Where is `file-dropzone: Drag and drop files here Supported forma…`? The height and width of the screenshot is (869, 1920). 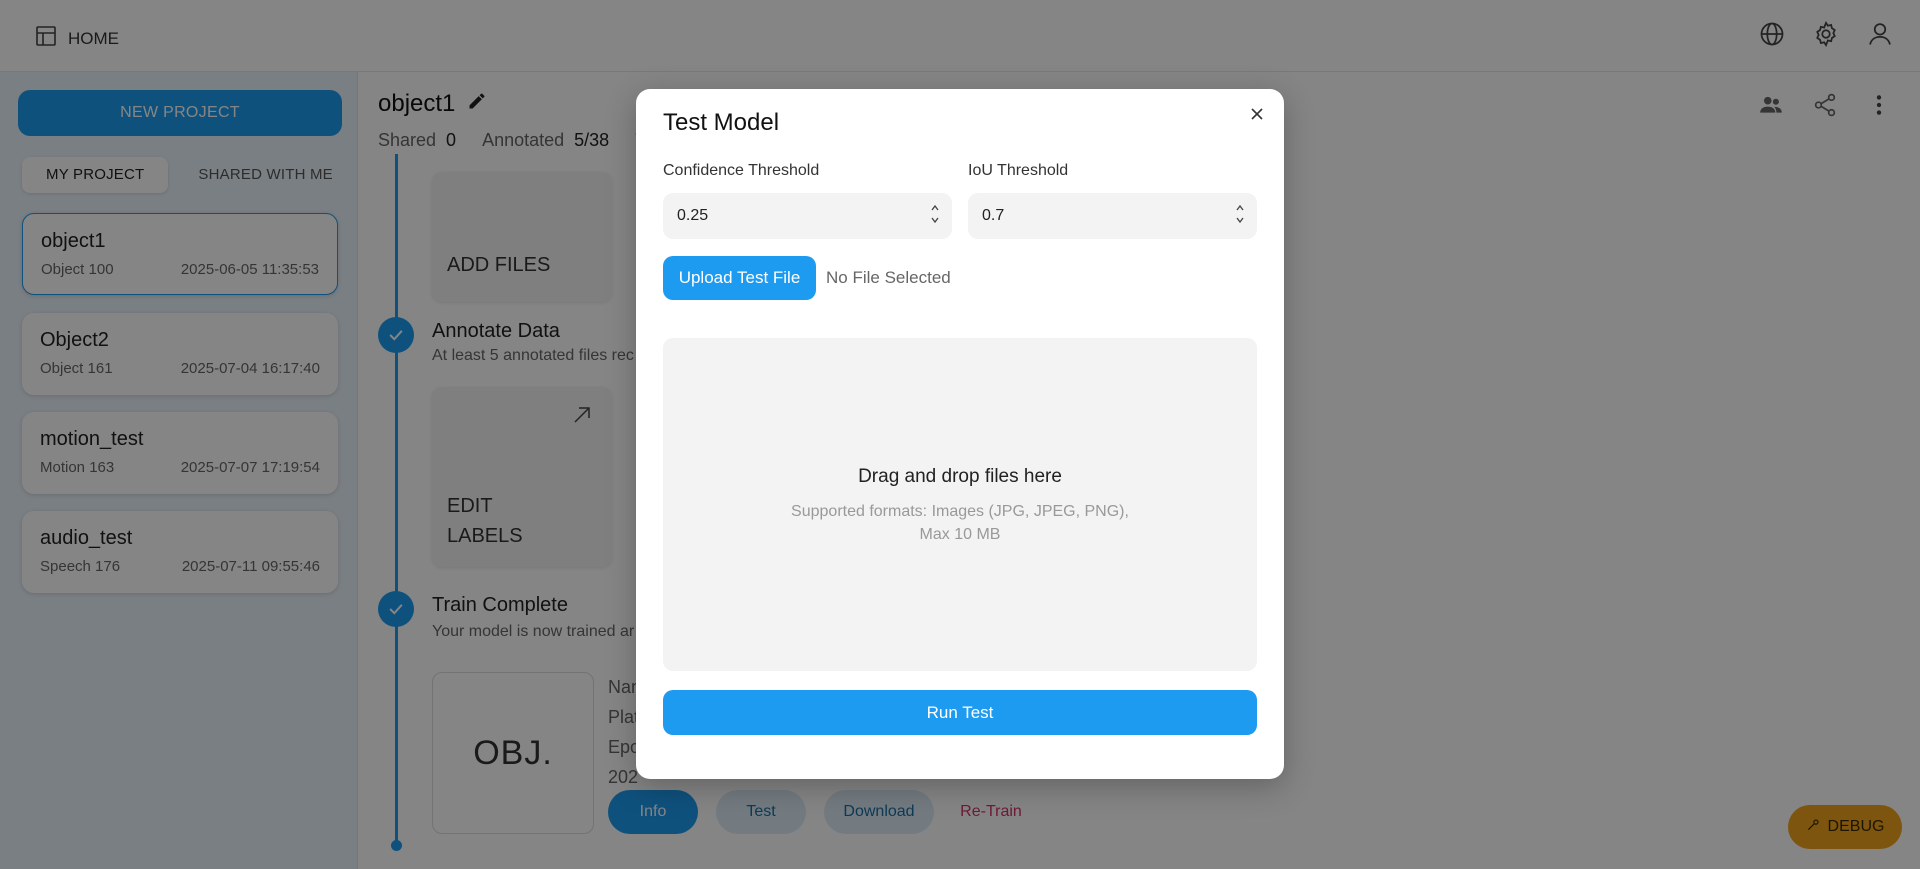
file-dropzone: Drag and drop files here Supported forma… is located at coordinates (960, 504).